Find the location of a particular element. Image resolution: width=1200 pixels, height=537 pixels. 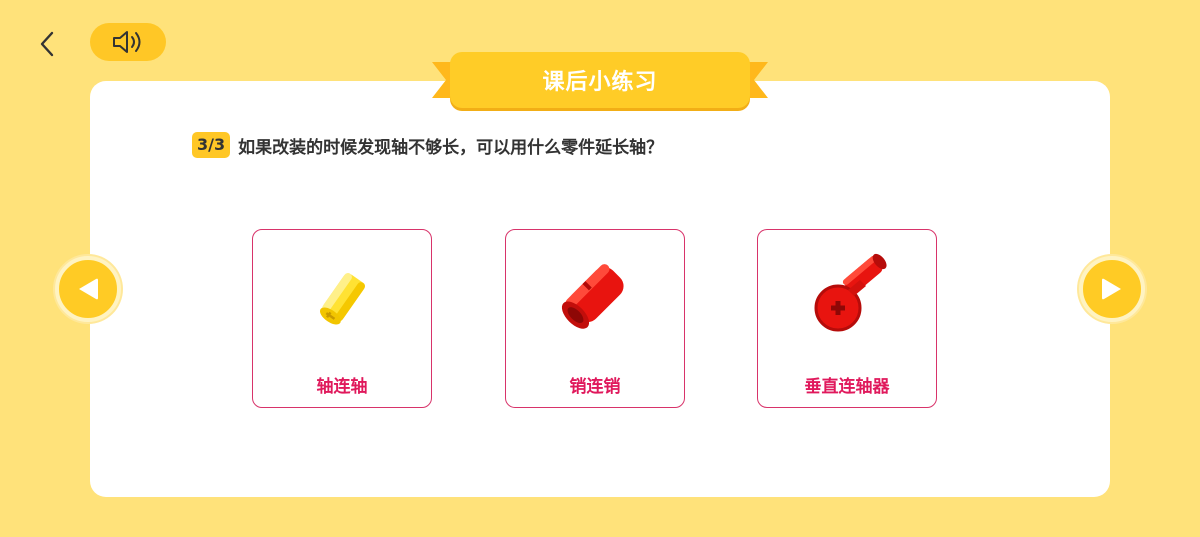

yellow-axle-connector-image is located at coordinates (342, 299).